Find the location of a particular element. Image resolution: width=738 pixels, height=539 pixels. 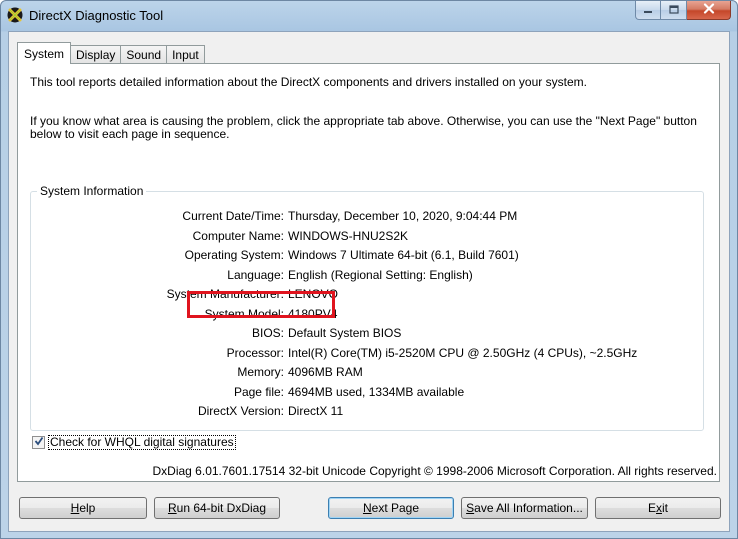

run-64bit-dxdiag-button: Run 64-bit DxDiag is located at coordinates (217, 508).